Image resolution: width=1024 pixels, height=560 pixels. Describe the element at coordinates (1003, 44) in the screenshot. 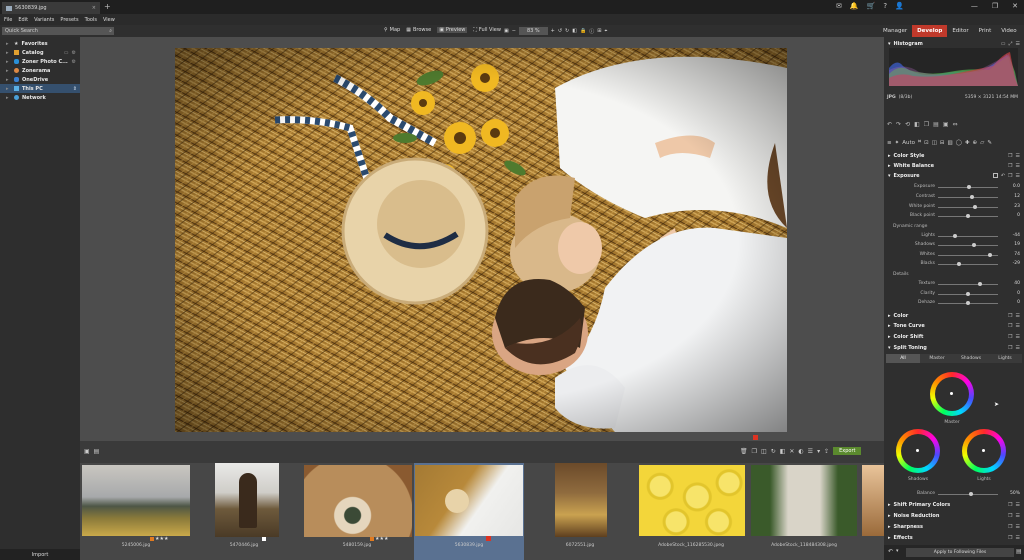

I see `settings-icon: ▭` at that location.